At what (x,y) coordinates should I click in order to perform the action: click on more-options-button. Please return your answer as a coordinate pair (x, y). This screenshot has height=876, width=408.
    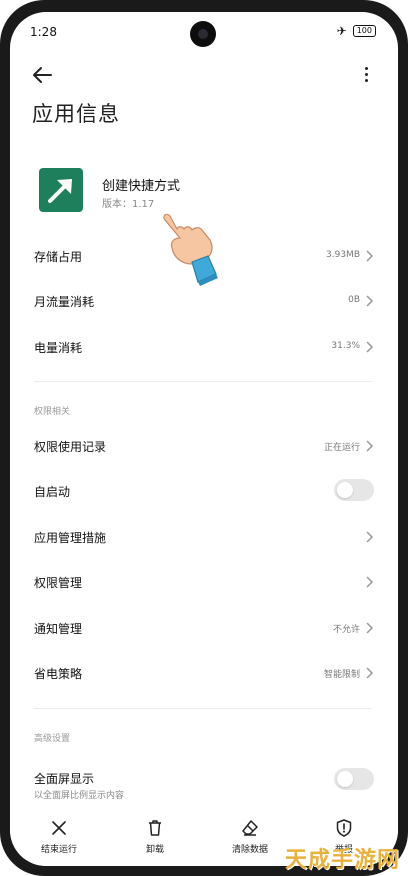
    Looking at the image, I should click on (366, 74).